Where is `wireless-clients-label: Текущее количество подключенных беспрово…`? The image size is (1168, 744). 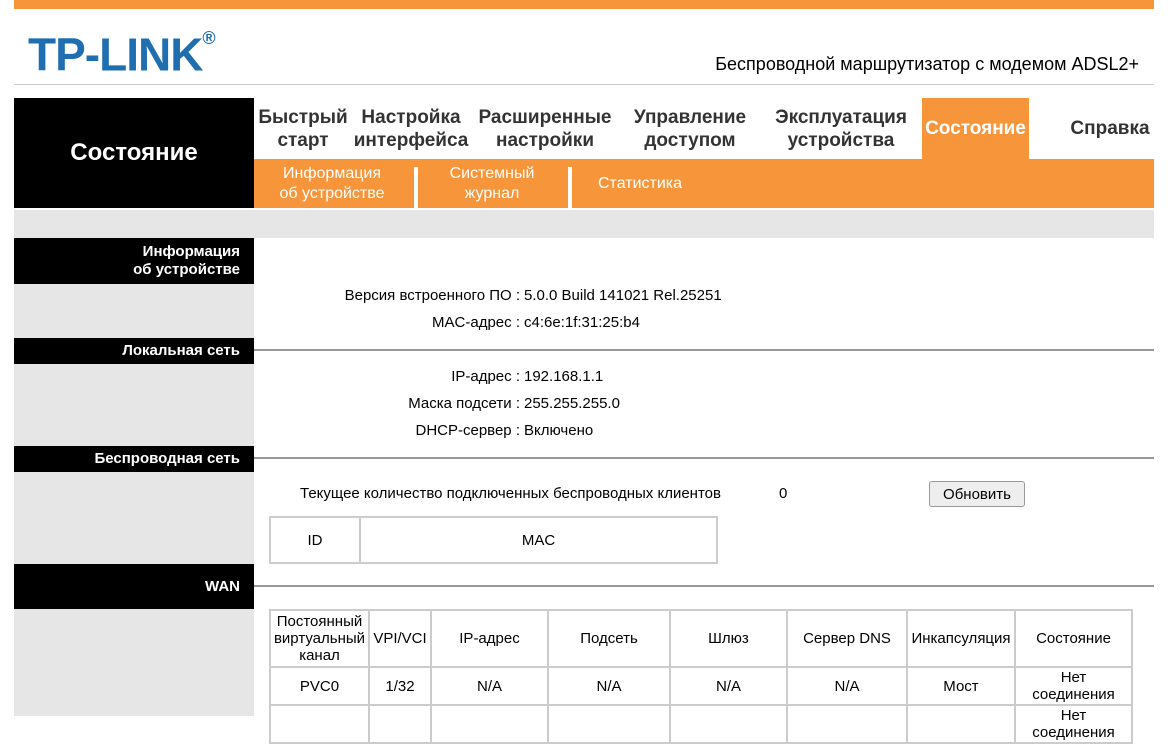
wireless-clients-label: Текущее количество подключенных беспрово… is located at coordinates (510, 493).